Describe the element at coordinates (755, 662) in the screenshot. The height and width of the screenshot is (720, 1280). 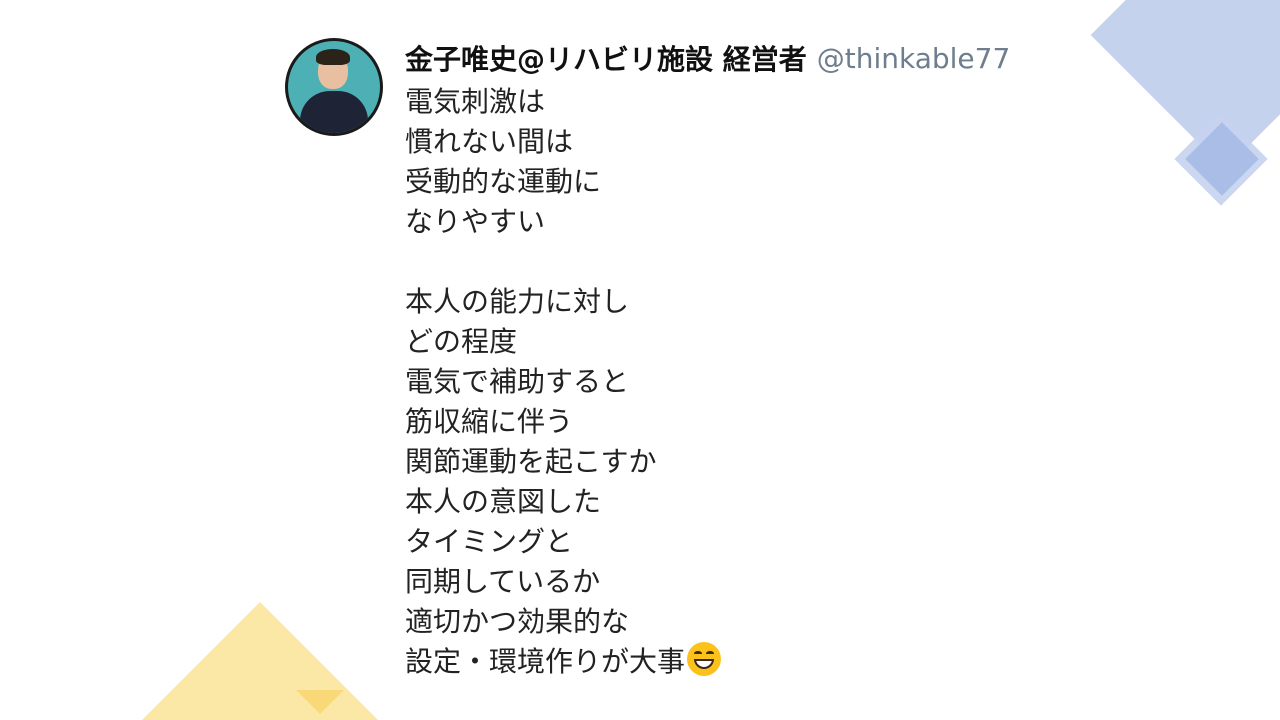
I see `tweet-line-last: 設定・環境作りが大事` at that location.